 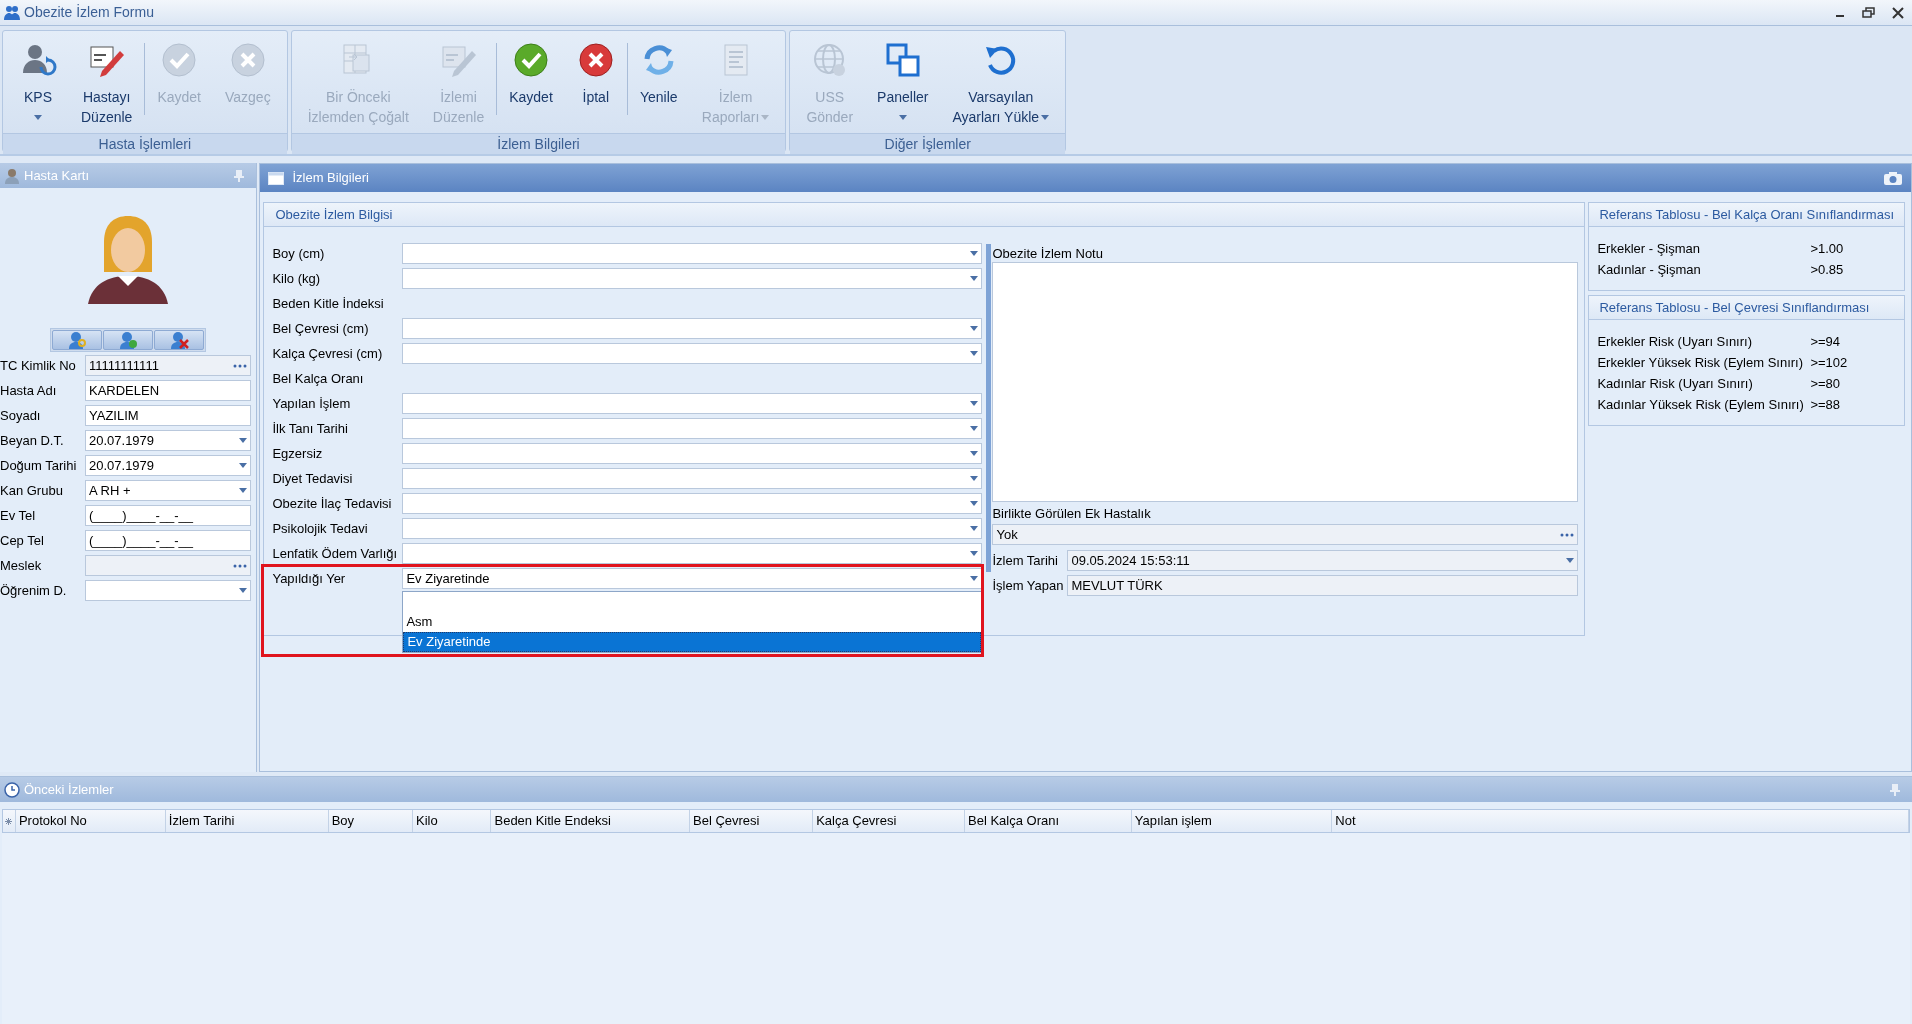 I want to click on field-label: Birlikte Görülen Ek Hastalık, so click(x=1072, y=514).